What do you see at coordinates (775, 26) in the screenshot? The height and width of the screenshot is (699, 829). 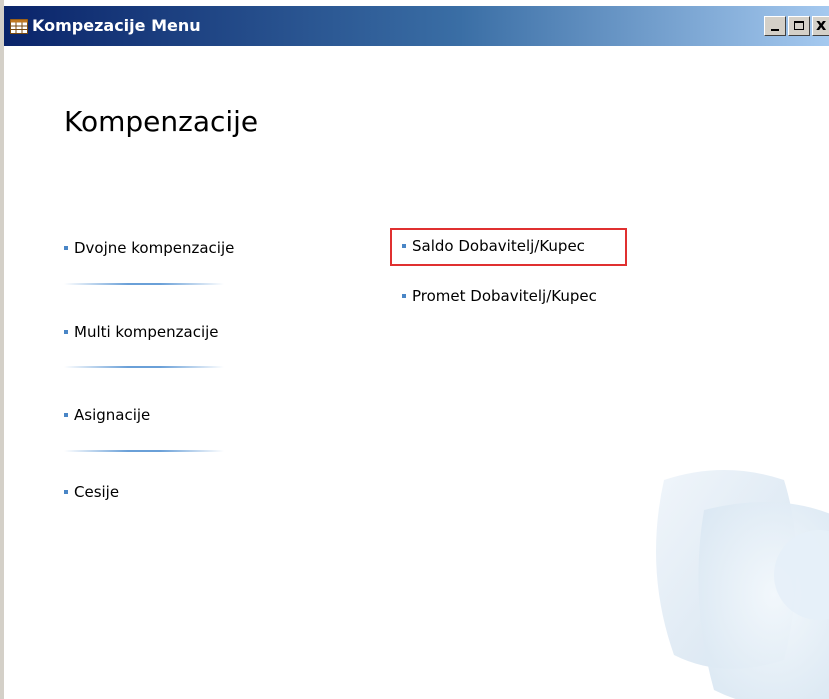 I see `minimize-button` at bounding box center [775, 26].